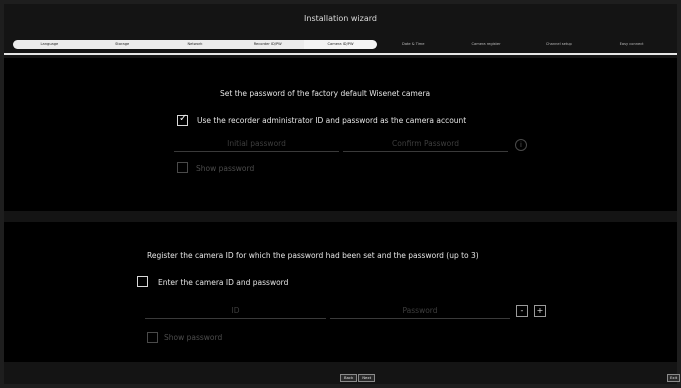  What do you see at coordinates (540, 311) in the screenshot?
I see `add-row-button: +` at bounding box center [540, 311].